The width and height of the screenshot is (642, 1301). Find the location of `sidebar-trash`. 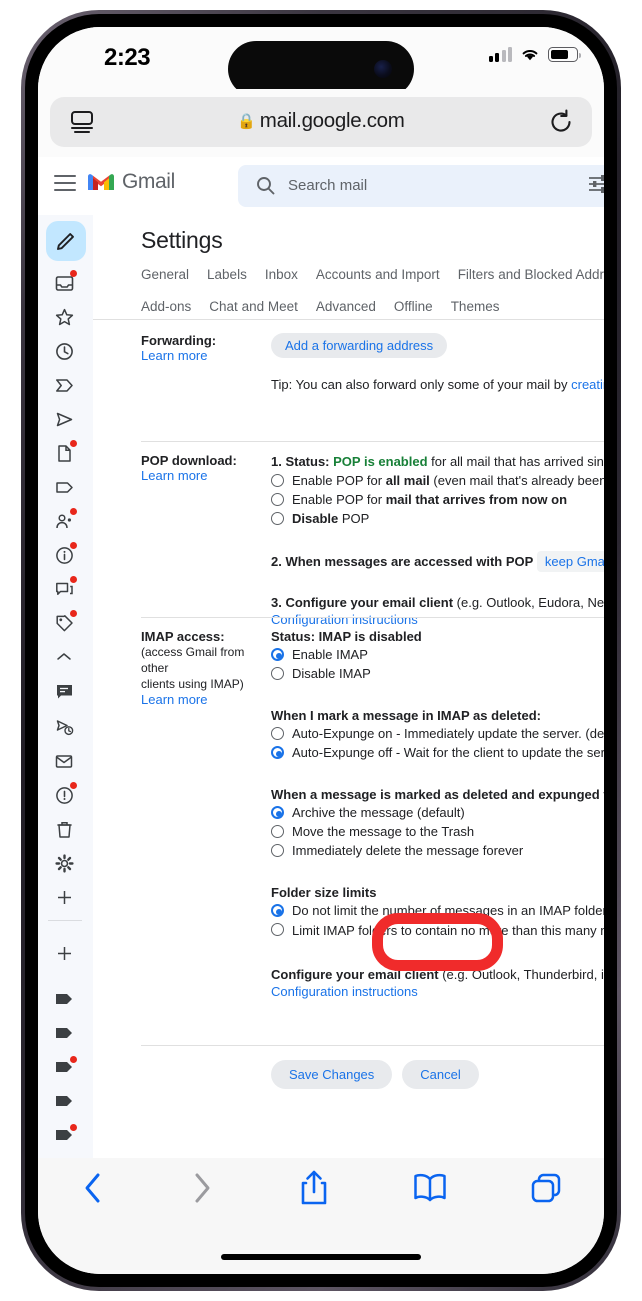

sidebar-trash is located at coordinates (64, 829).